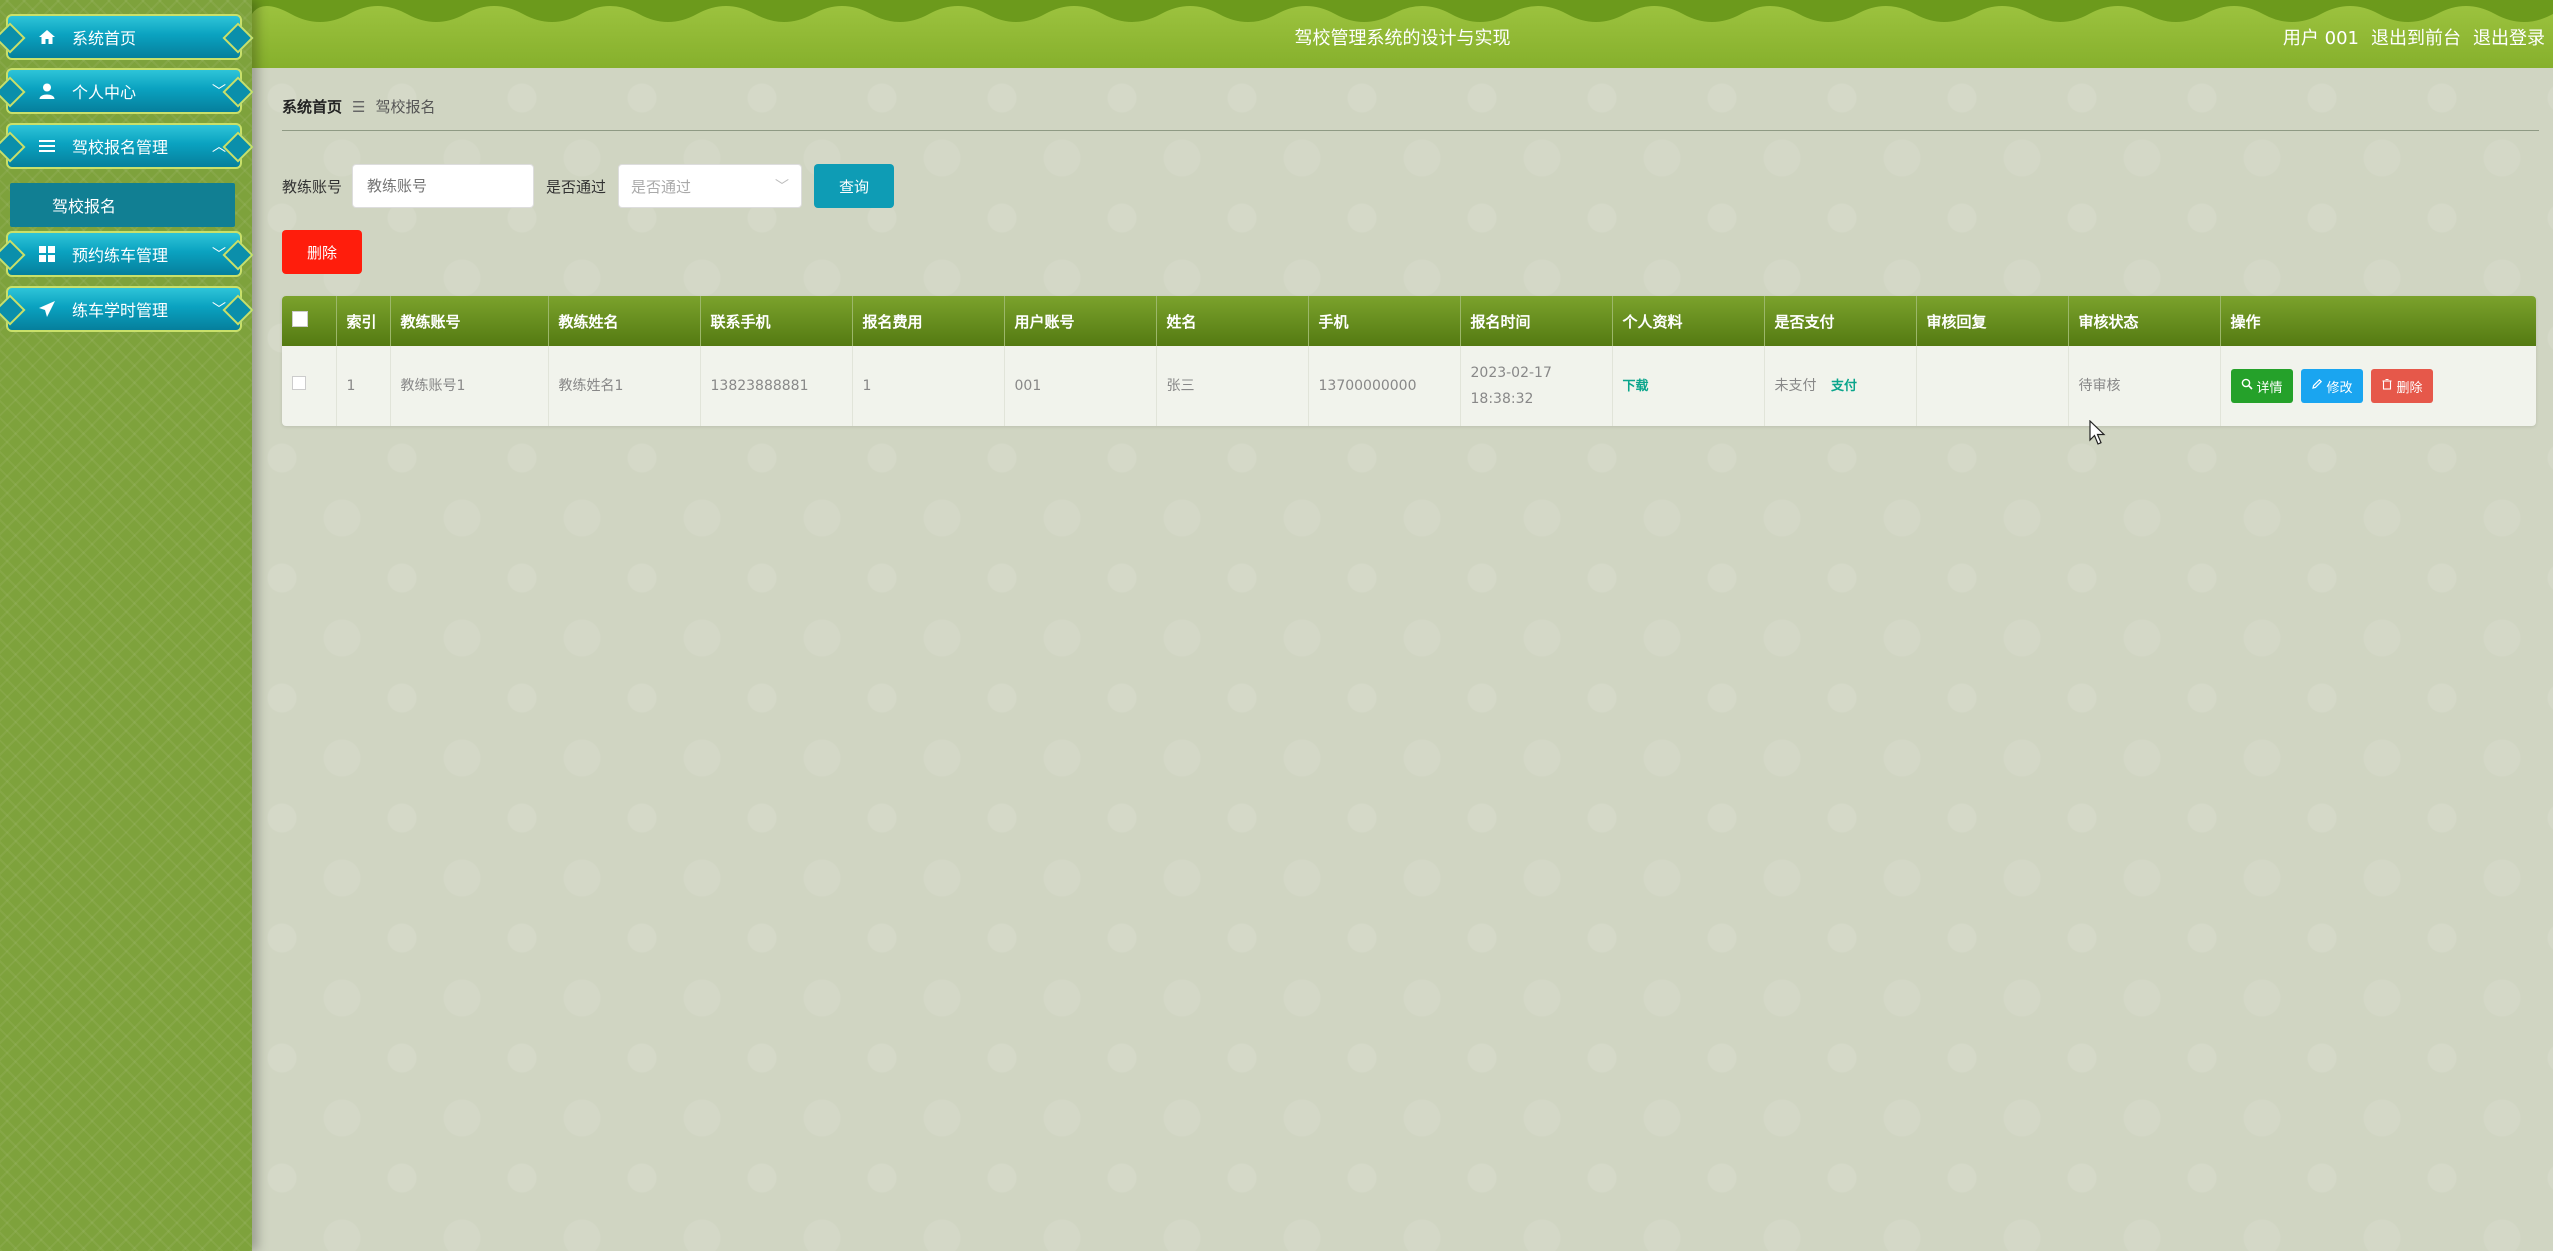 The image size is (2553, 1251). What do you see at coordinates (1688, 386) in the screenshot?
I see `cell-profile: 下载` at bounding box center [1688, 386].